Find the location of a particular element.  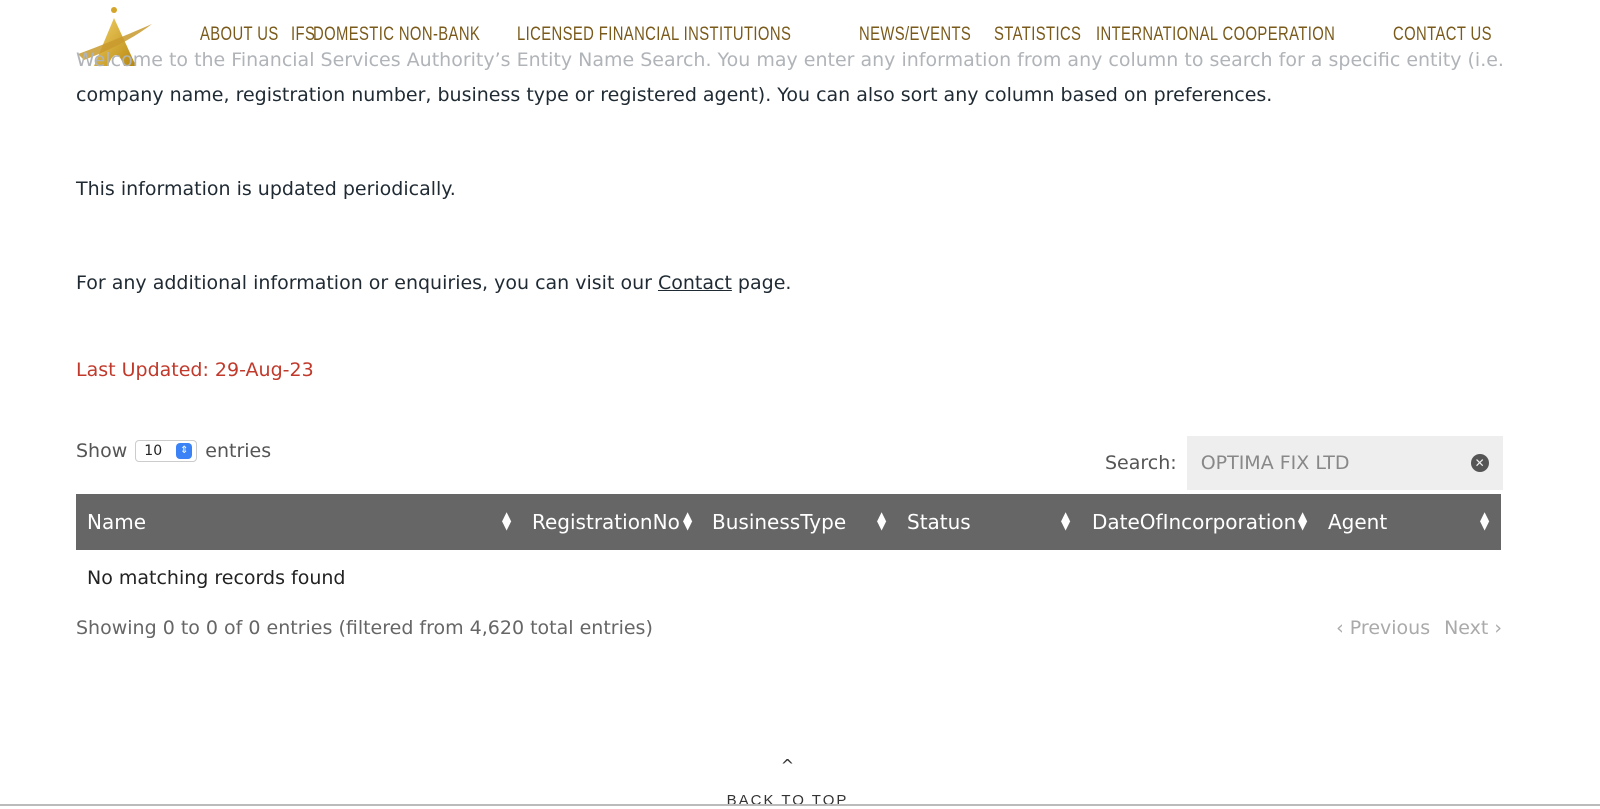

pagination: ‹ Previous Next › is located at coordinates (1419, 628).